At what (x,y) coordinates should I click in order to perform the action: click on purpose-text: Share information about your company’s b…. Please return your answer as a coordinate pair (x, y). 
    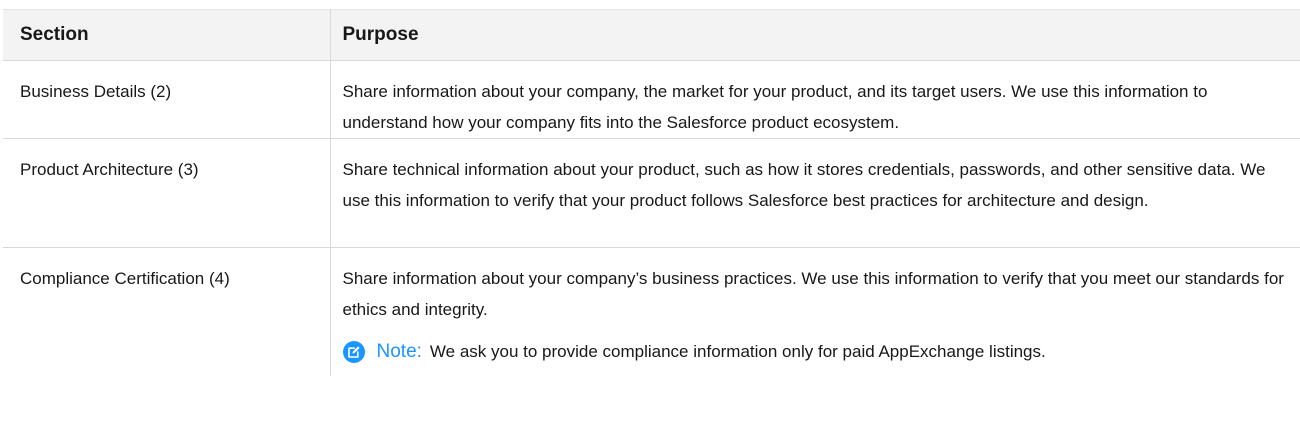
    Looking at the image, I should click on (813, 294).